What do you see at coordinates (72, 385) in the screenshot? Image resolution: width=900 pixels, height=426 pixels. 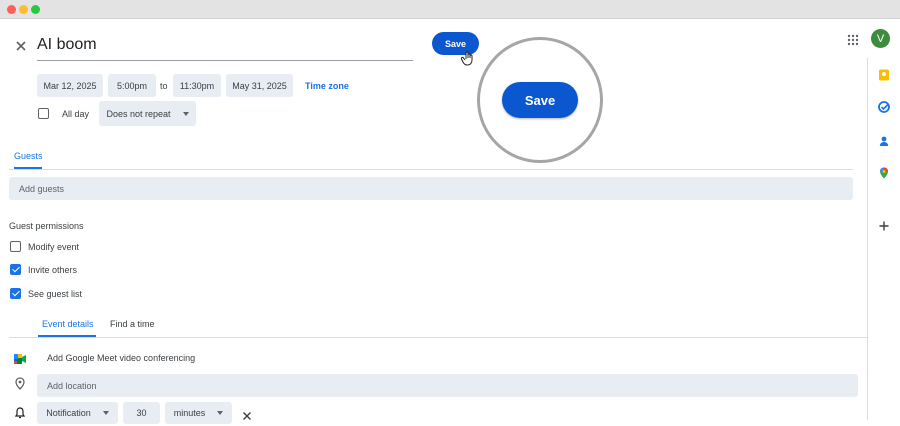 I see `add-location-placeholder: Add location` at bounding box center [72, 385].